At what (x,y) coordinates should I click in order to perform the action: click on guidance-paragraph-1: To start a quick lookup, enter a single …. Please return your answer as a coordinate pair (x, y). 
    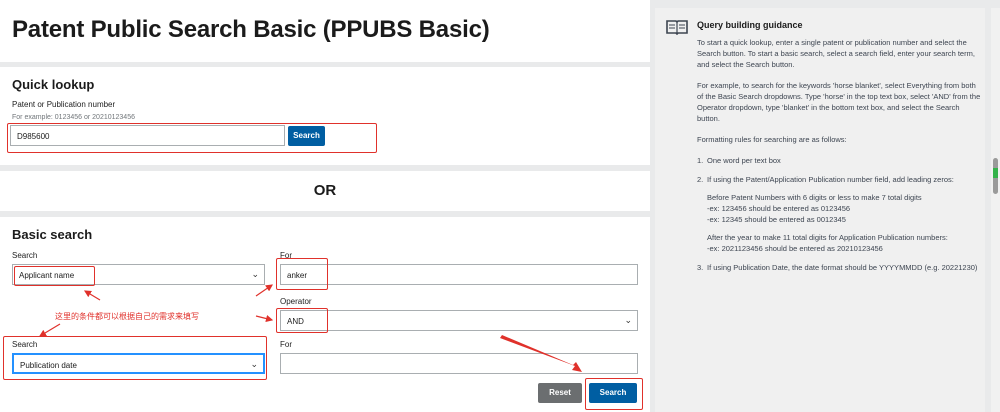
    Looking at the image, I should click on (836, 53).